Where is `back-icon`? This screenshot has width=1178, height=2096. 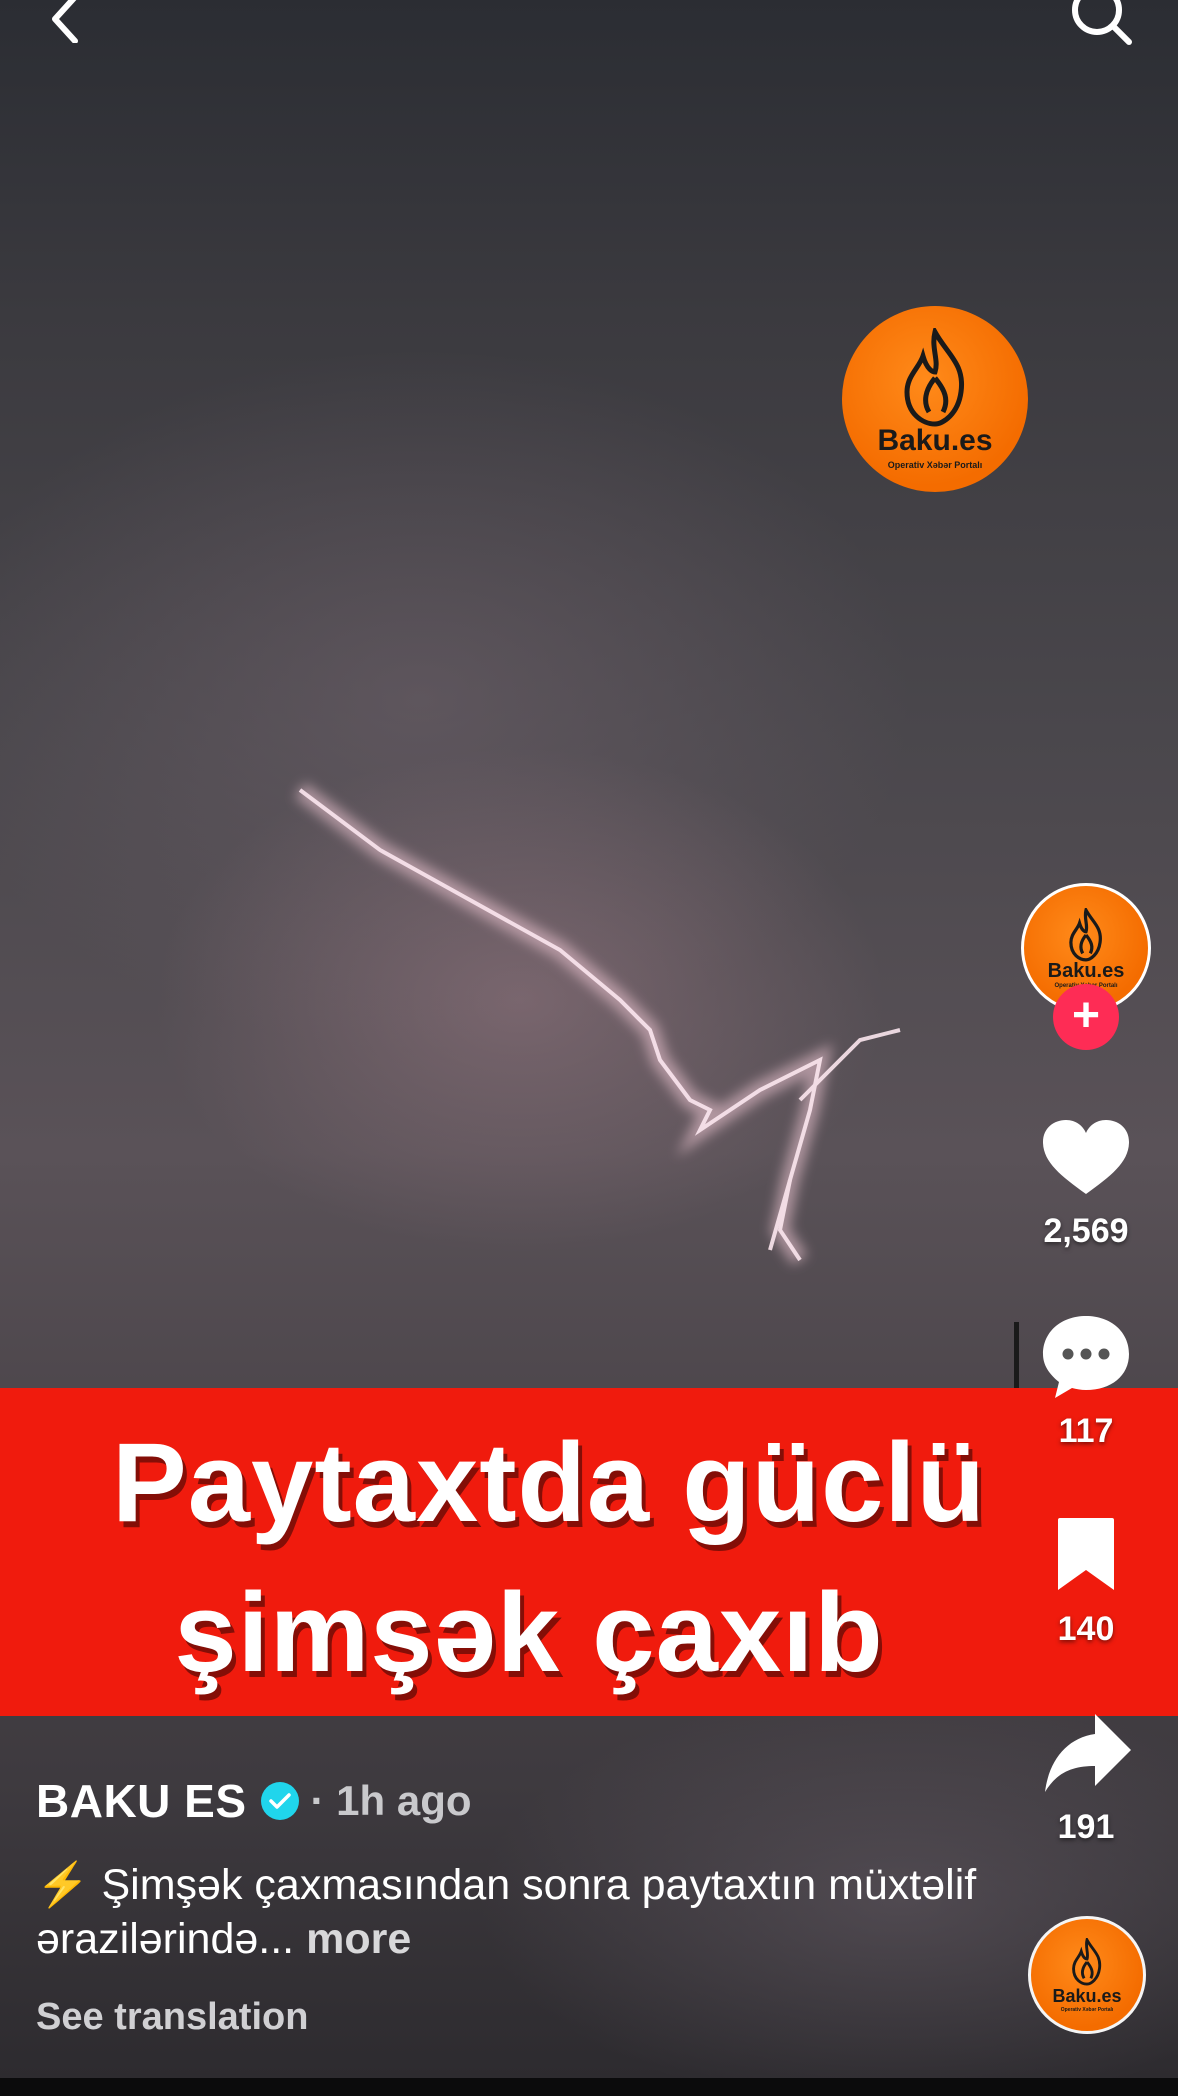
back-icon is located at coordinates (65, 21).